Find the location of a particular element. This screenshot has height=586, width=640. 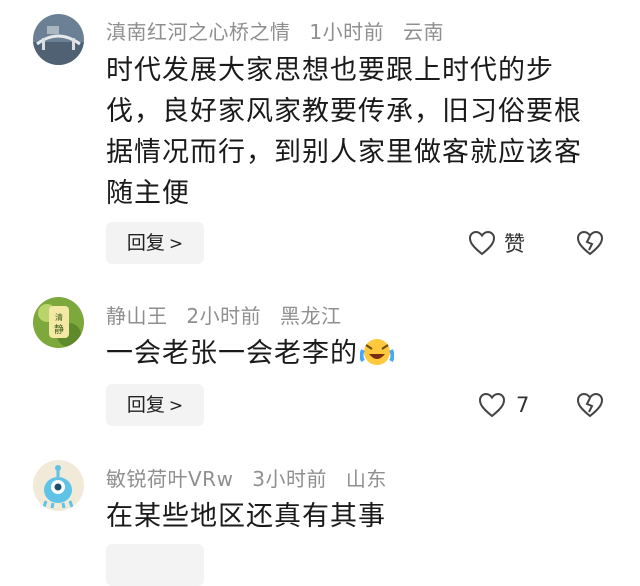

comment-text: 一会老张一会老李的 is located at coordinates (356, 353).